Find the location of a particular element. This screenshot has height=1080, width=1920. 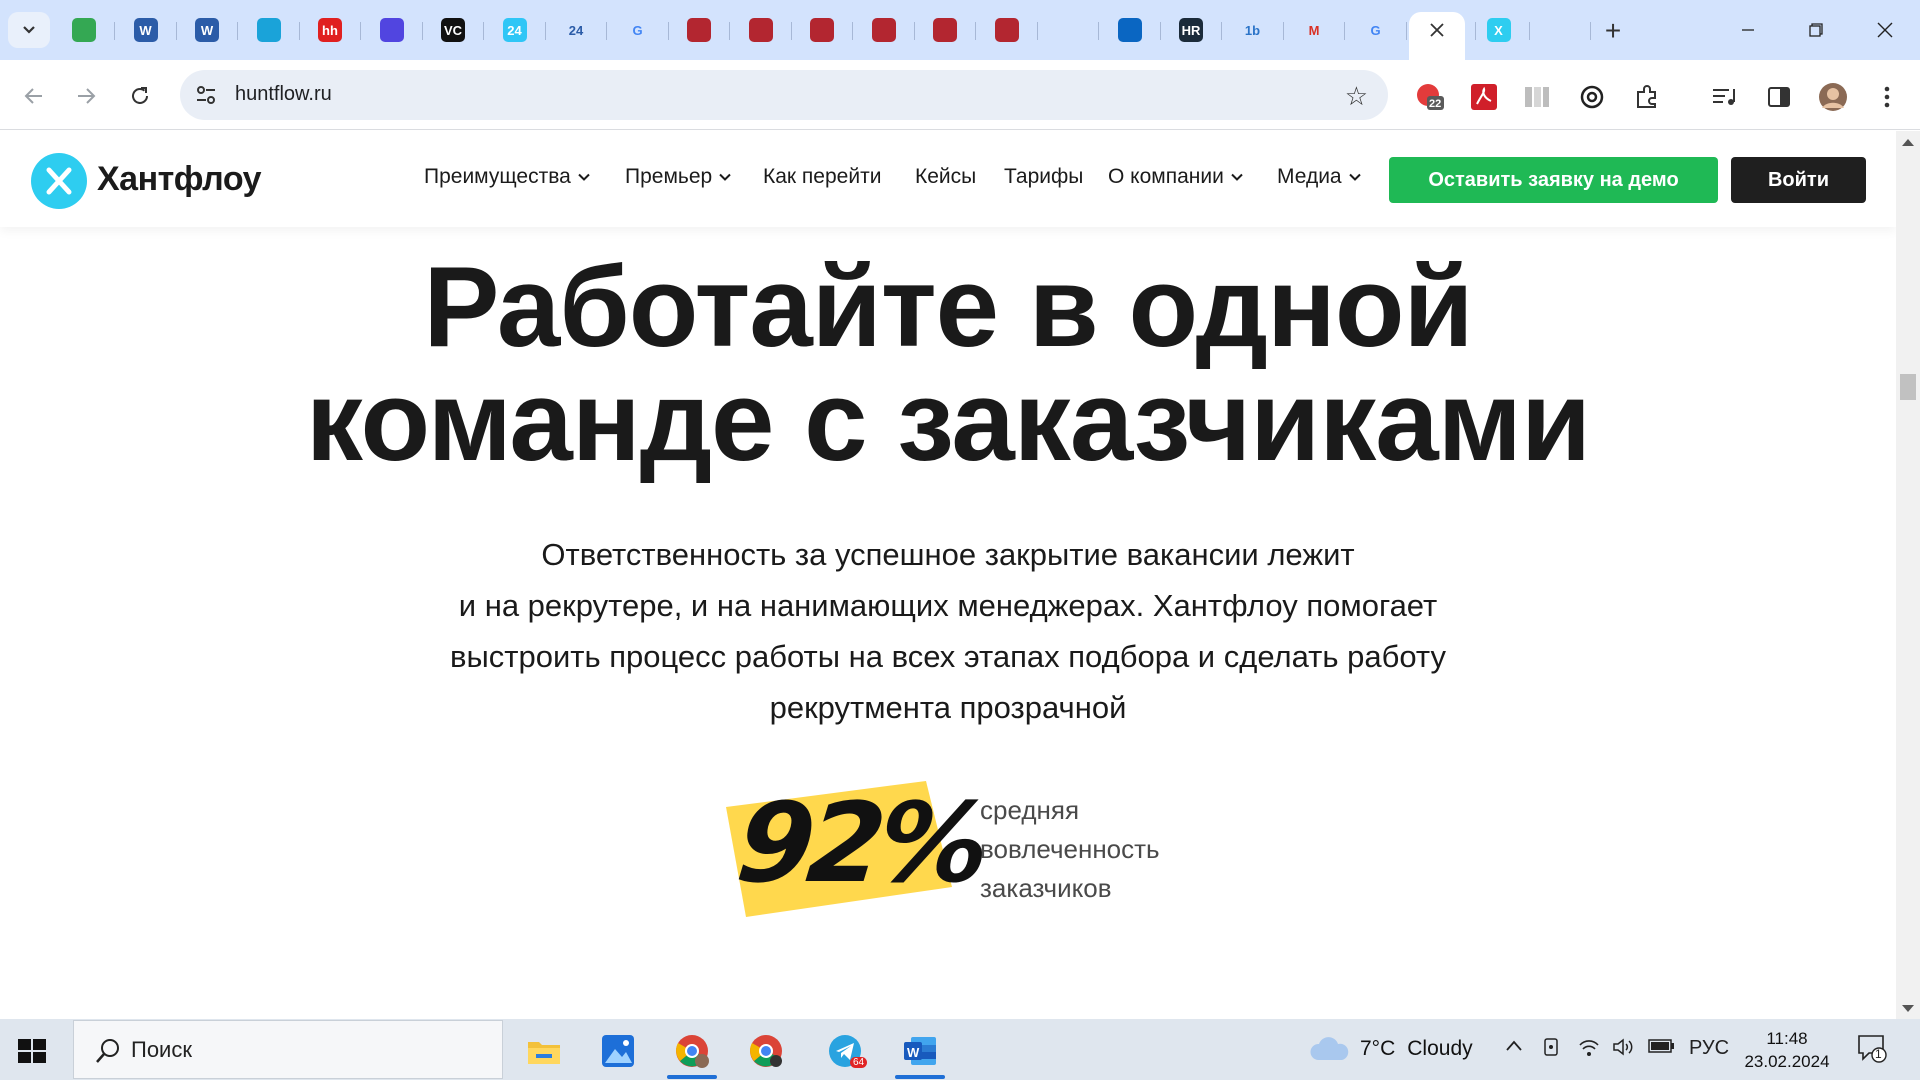

extensions-button is located at coordinates (1647, 97).